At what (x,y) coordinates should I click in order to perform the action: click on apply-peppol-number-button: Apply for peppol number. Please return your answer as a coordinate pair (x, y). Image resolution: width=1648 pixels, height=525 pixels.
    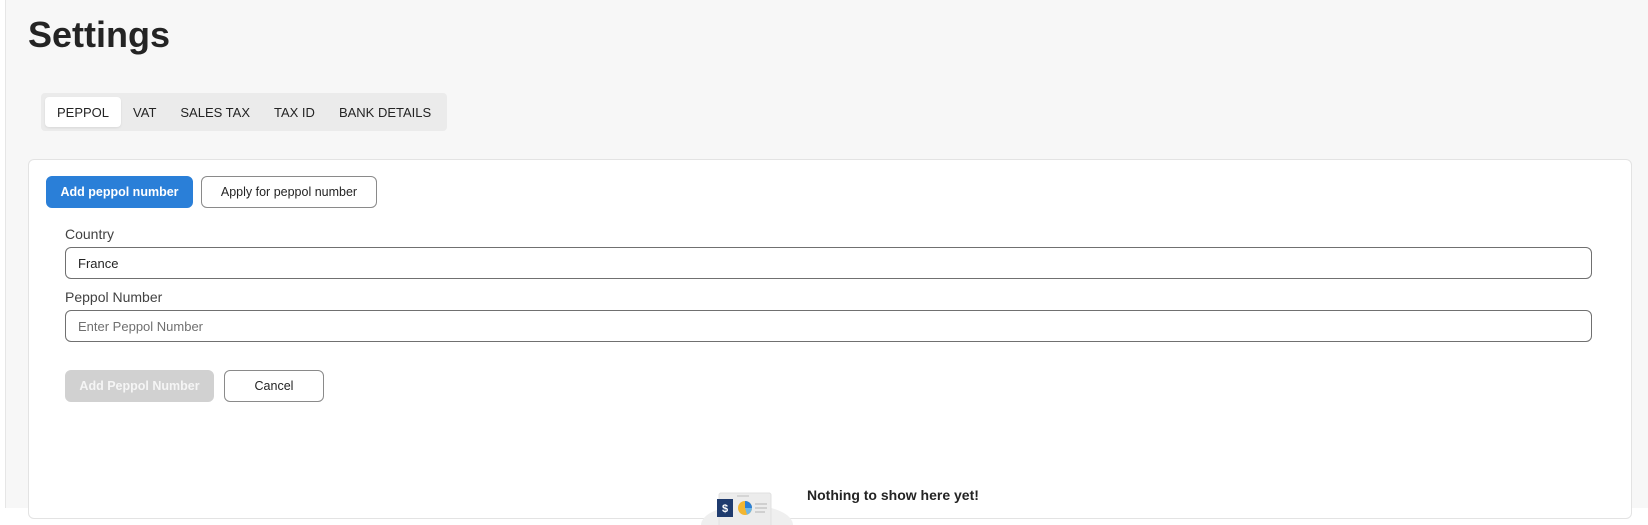
    Looking at the image, I should click on (289, 192).